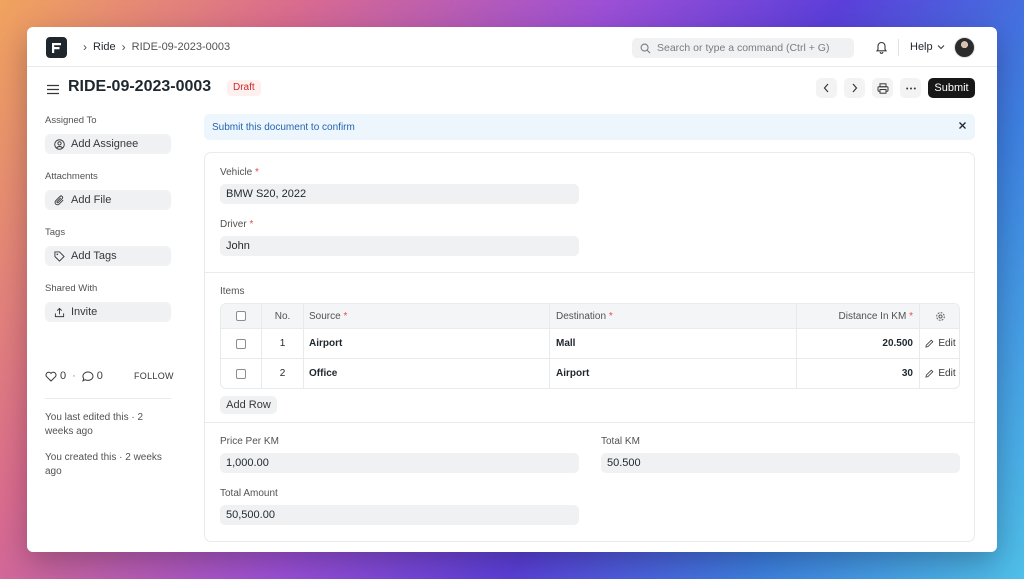 This screenshot has height=579, width=1024. Describe the element at coordinates (283, 343) in the screenshot. I see `row-no: 1` at that location.